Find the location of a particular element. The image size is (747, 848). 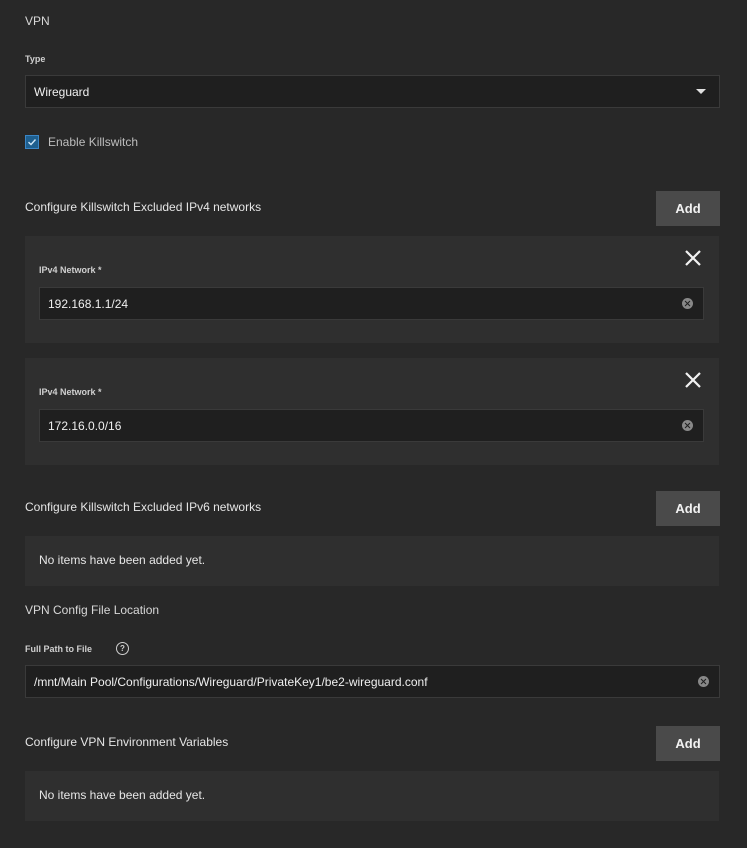

help-icon: ? is located at coordinates (122, 648).